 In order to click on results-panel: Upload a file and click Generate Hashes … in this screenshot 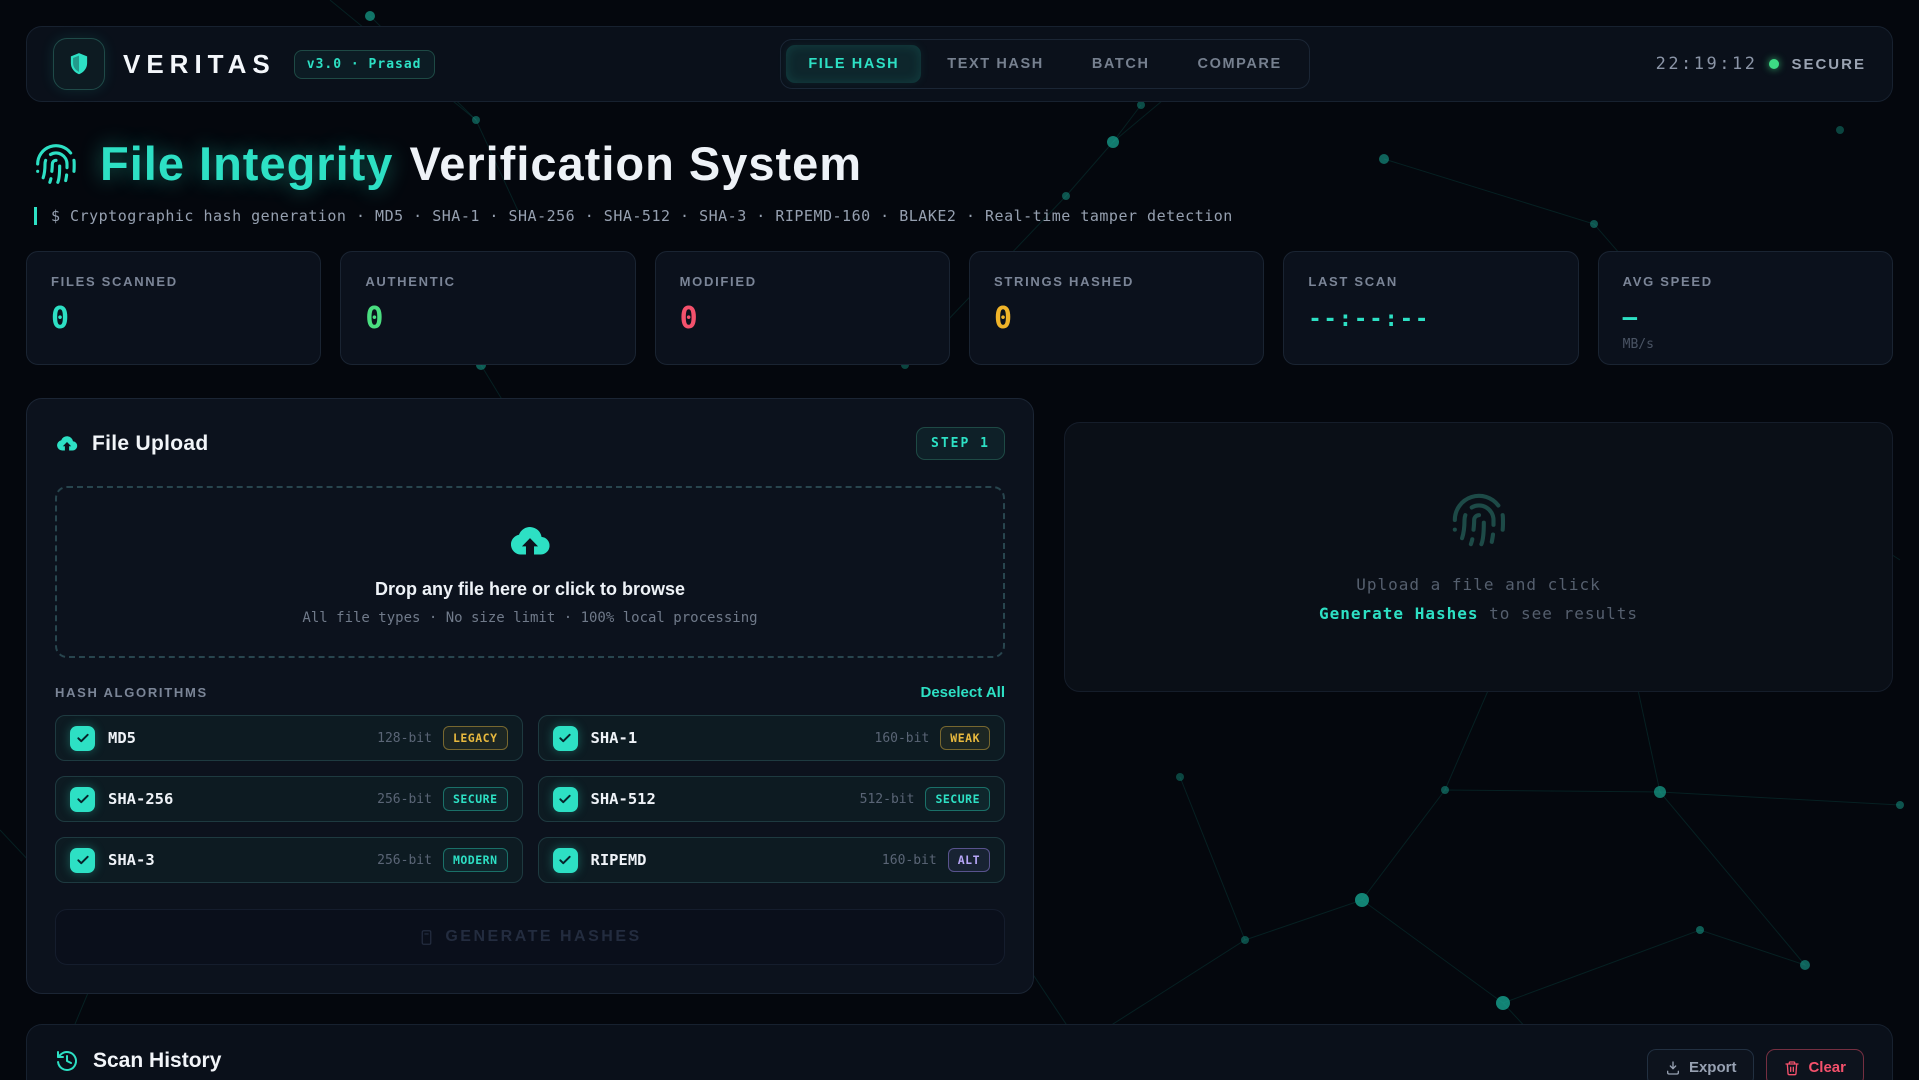, I will do `click(1478, 557)`.